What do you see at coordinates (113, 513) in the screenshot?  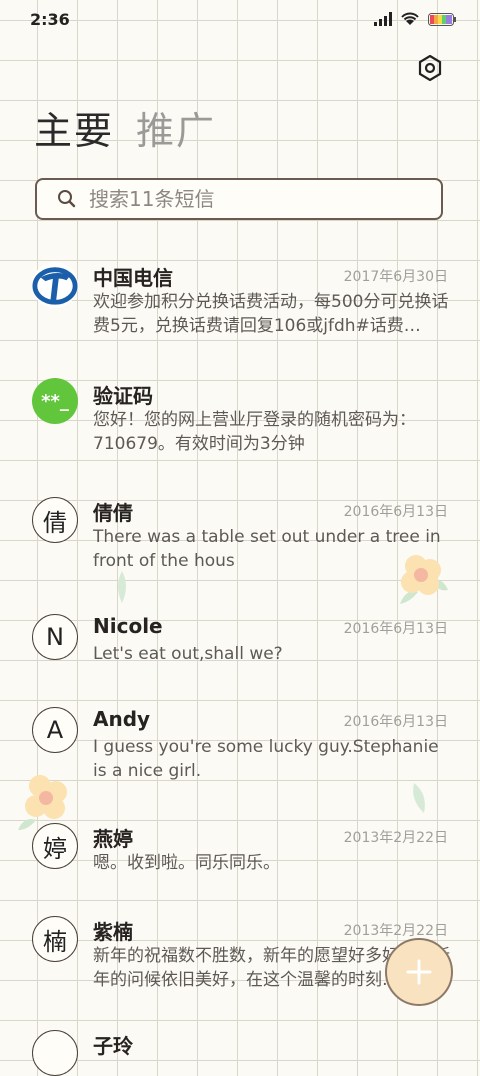 I see `conversation-name: 倩倩` at bounding box center [113, 513].